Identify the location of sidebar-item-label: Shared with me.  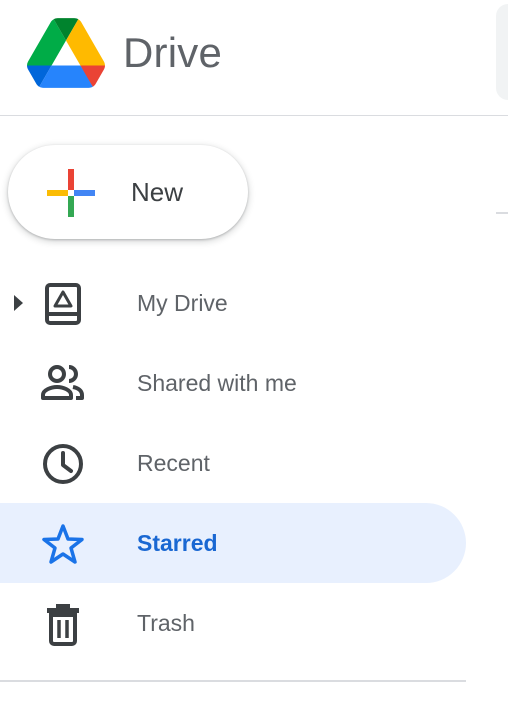
(217, 383).